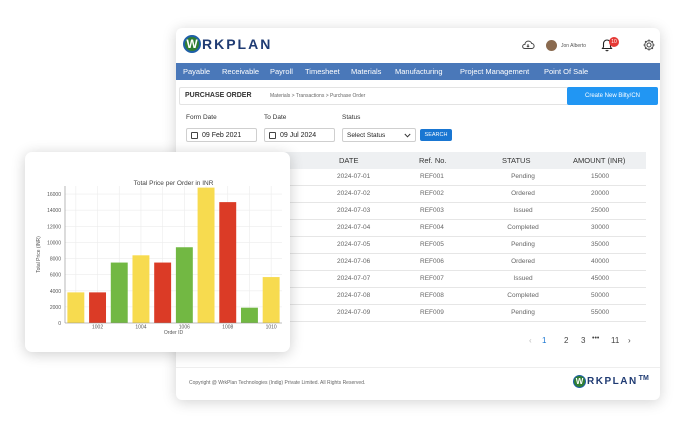 The image size is (690, 431). What do you see at coordinates (432, 193) in the screenshot?
I see `cell-ref: REF002` at bounding box center [432, 193].